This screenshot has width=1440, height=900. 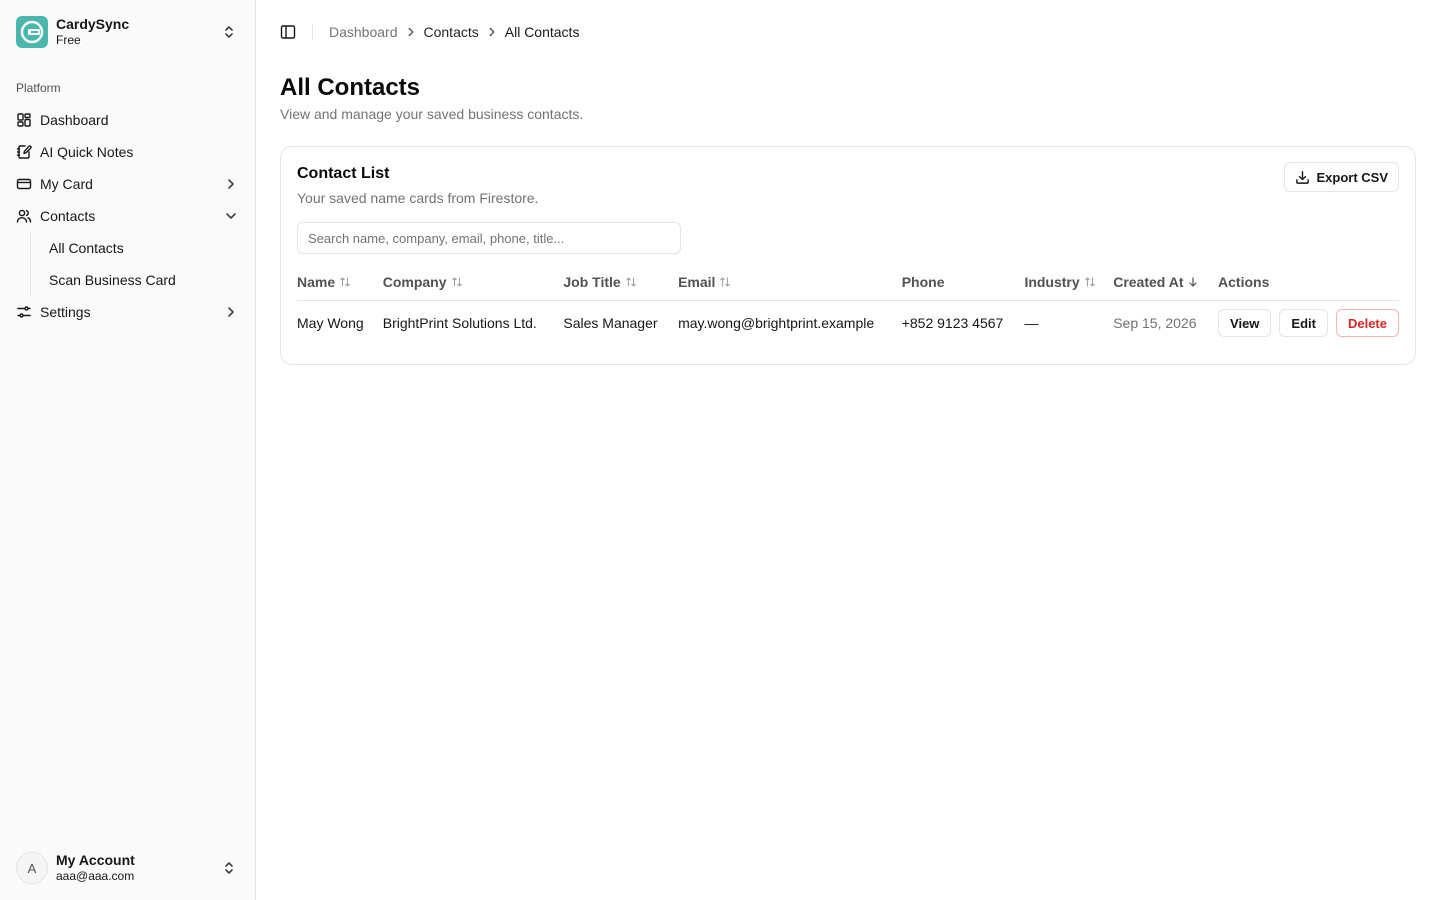 What do you see at coordinates (1193, 282) in the screenshot?
I see `arrow-down-icon` at bounding box center [1193, 282].